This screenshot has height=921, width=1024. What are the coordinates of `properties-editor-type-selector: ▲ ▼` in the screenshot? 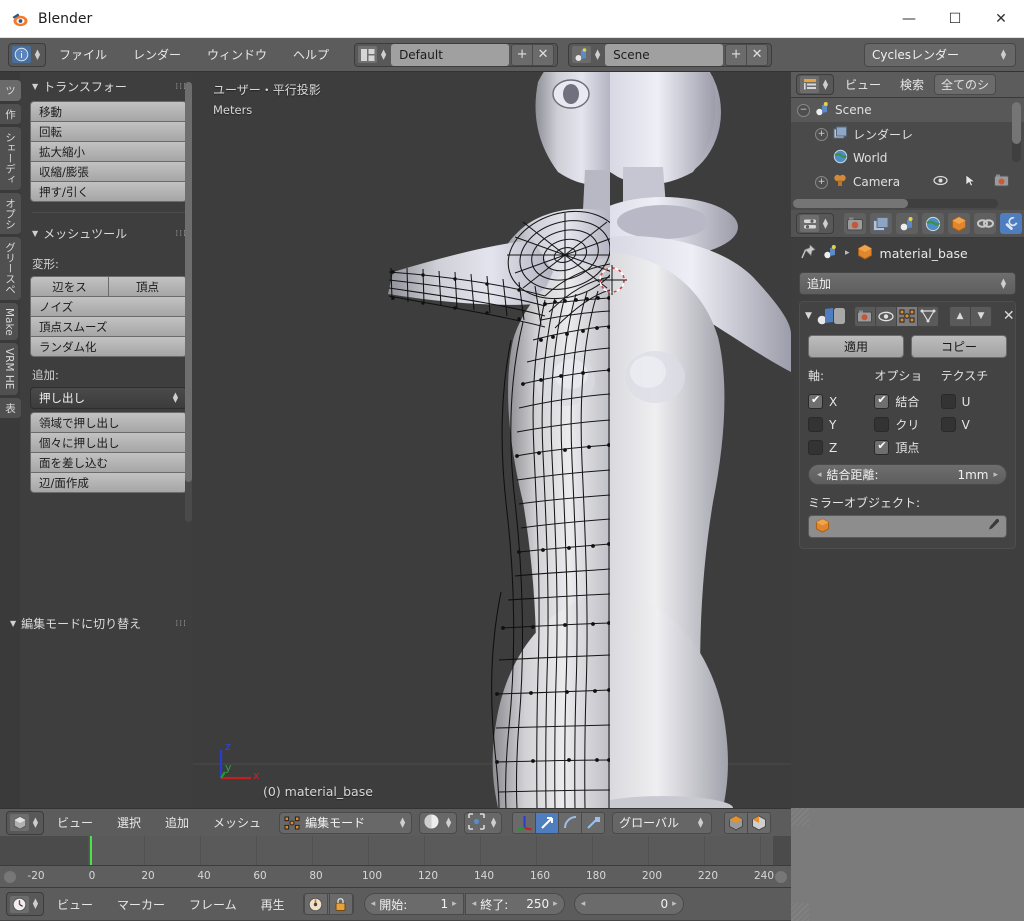 It's located at (815, 223).